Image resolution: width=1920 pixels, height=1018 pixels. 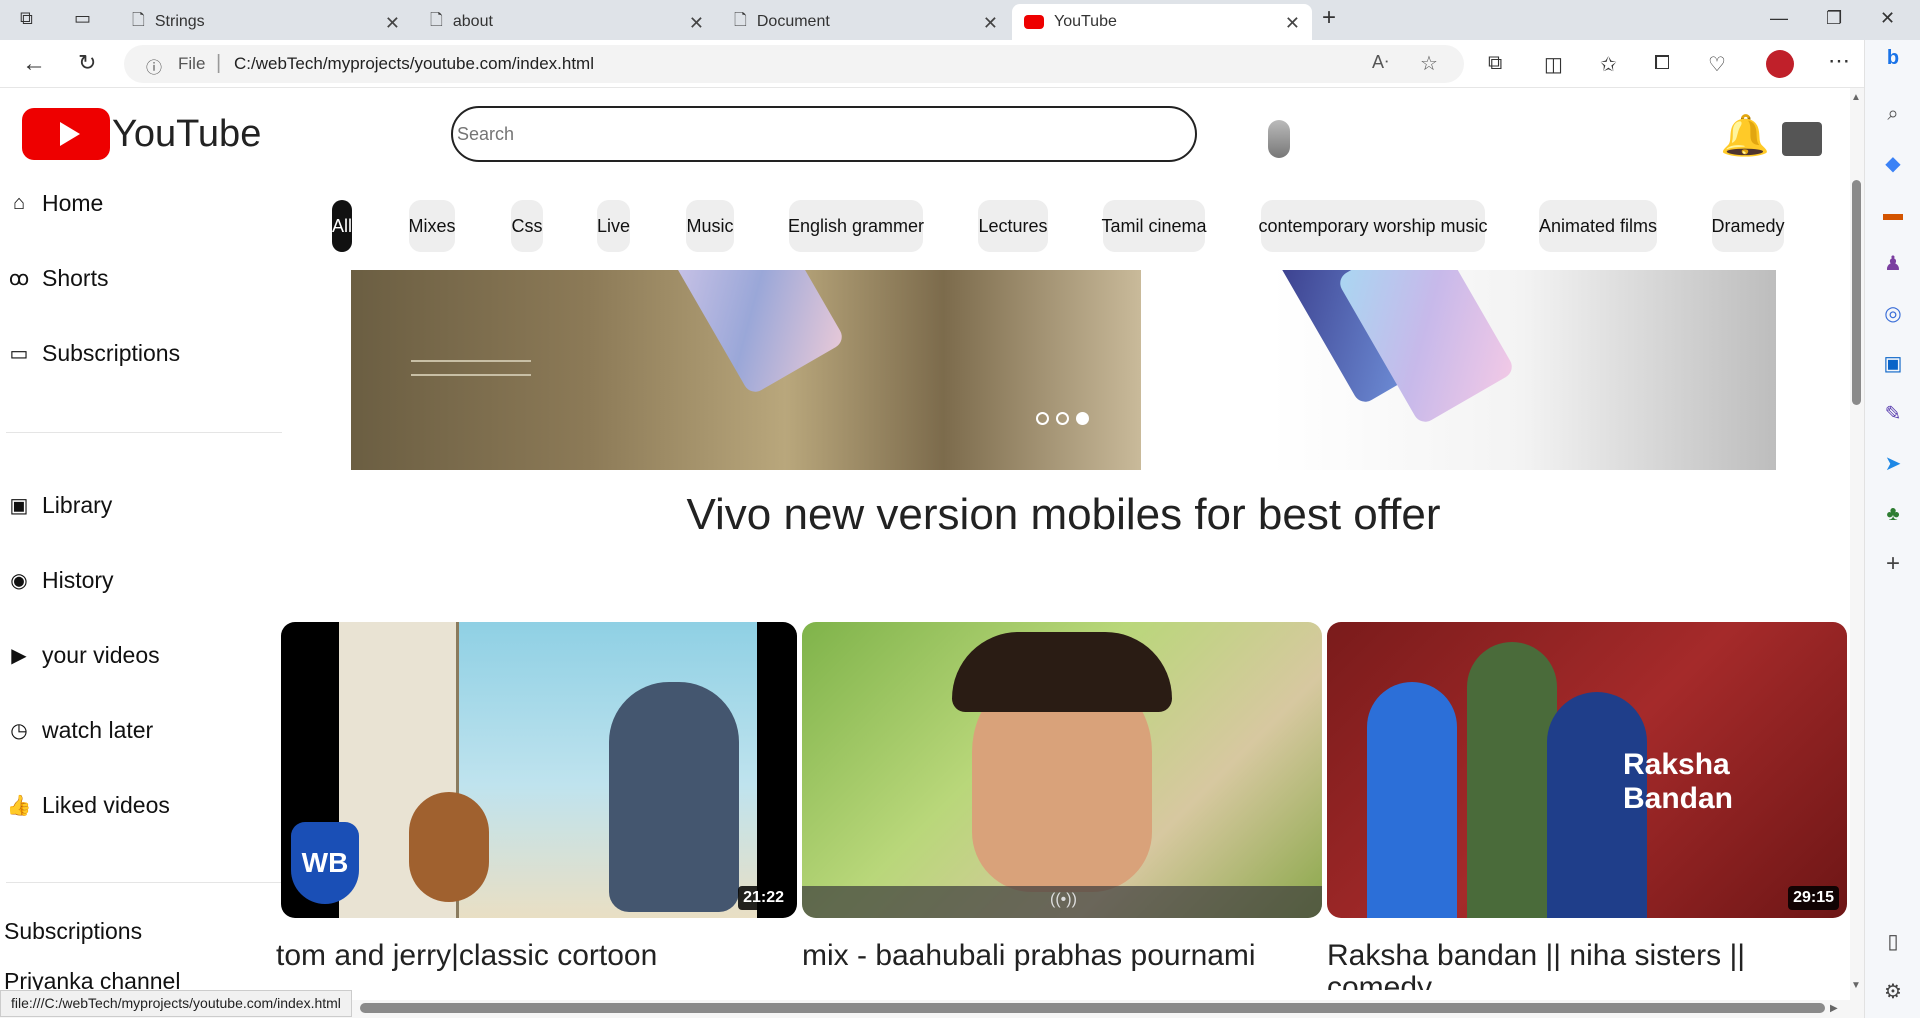 What do you see at coordinates (73, 931) in the screenshot?
I see `subscriptions-heading: Subscriptions` at bounding box center [73, 931].